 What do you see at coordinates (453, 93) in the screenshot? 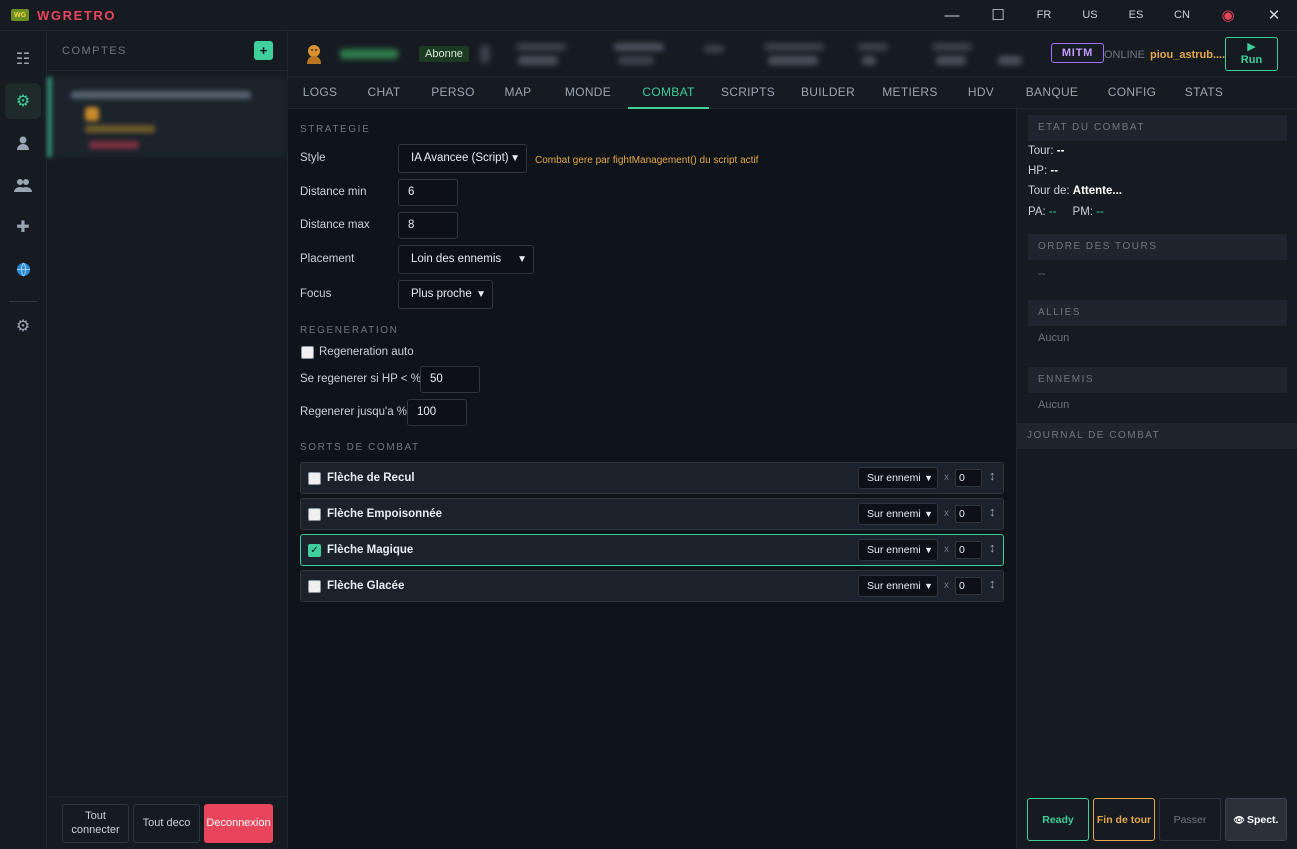
I see `tab-perso: PERSO` at bounding box center [453, 93].